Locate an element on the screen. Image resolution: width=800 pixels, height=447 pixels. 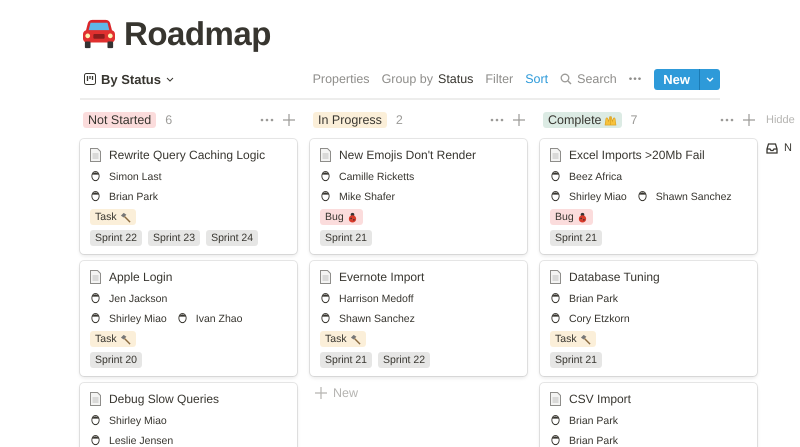
card-title: Debug Slow Queries is located at coordinates (164, 399).